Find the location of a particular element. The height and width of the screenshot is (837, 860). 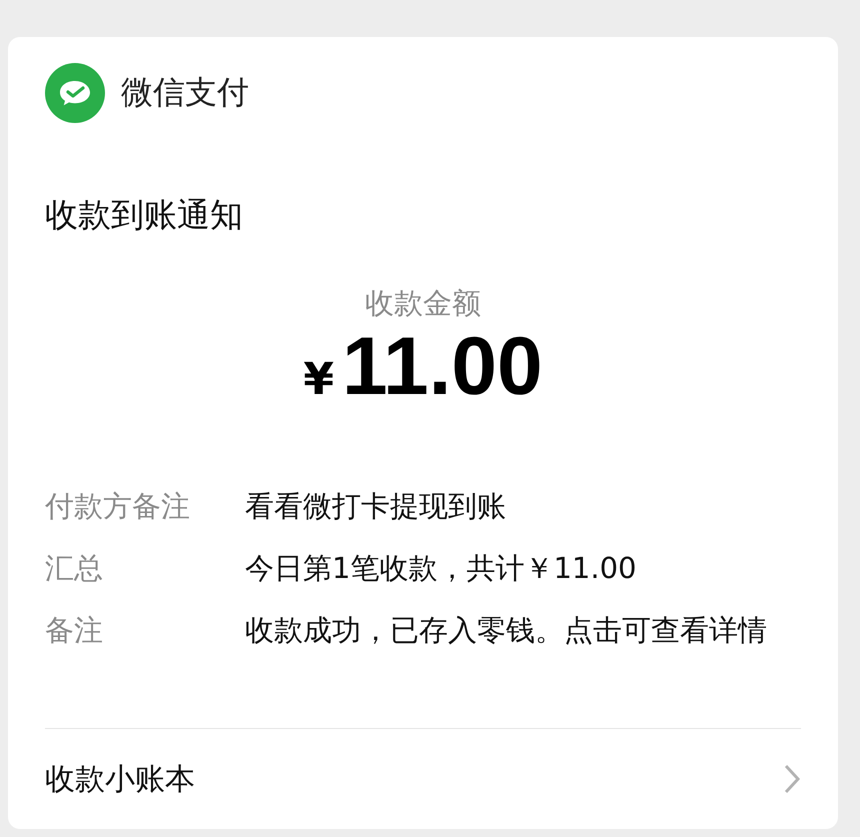

ledger-link: 收款小账本 is located at coordinates (423, 779).